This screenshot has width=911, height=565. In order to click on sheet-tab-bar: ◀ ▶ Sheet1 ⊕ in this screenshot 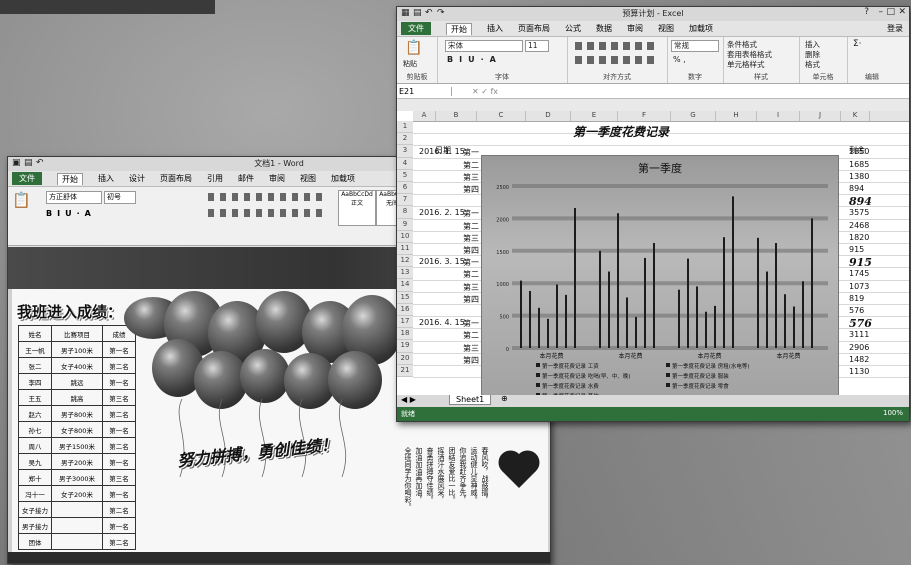, I will do `click(653, 400)`.